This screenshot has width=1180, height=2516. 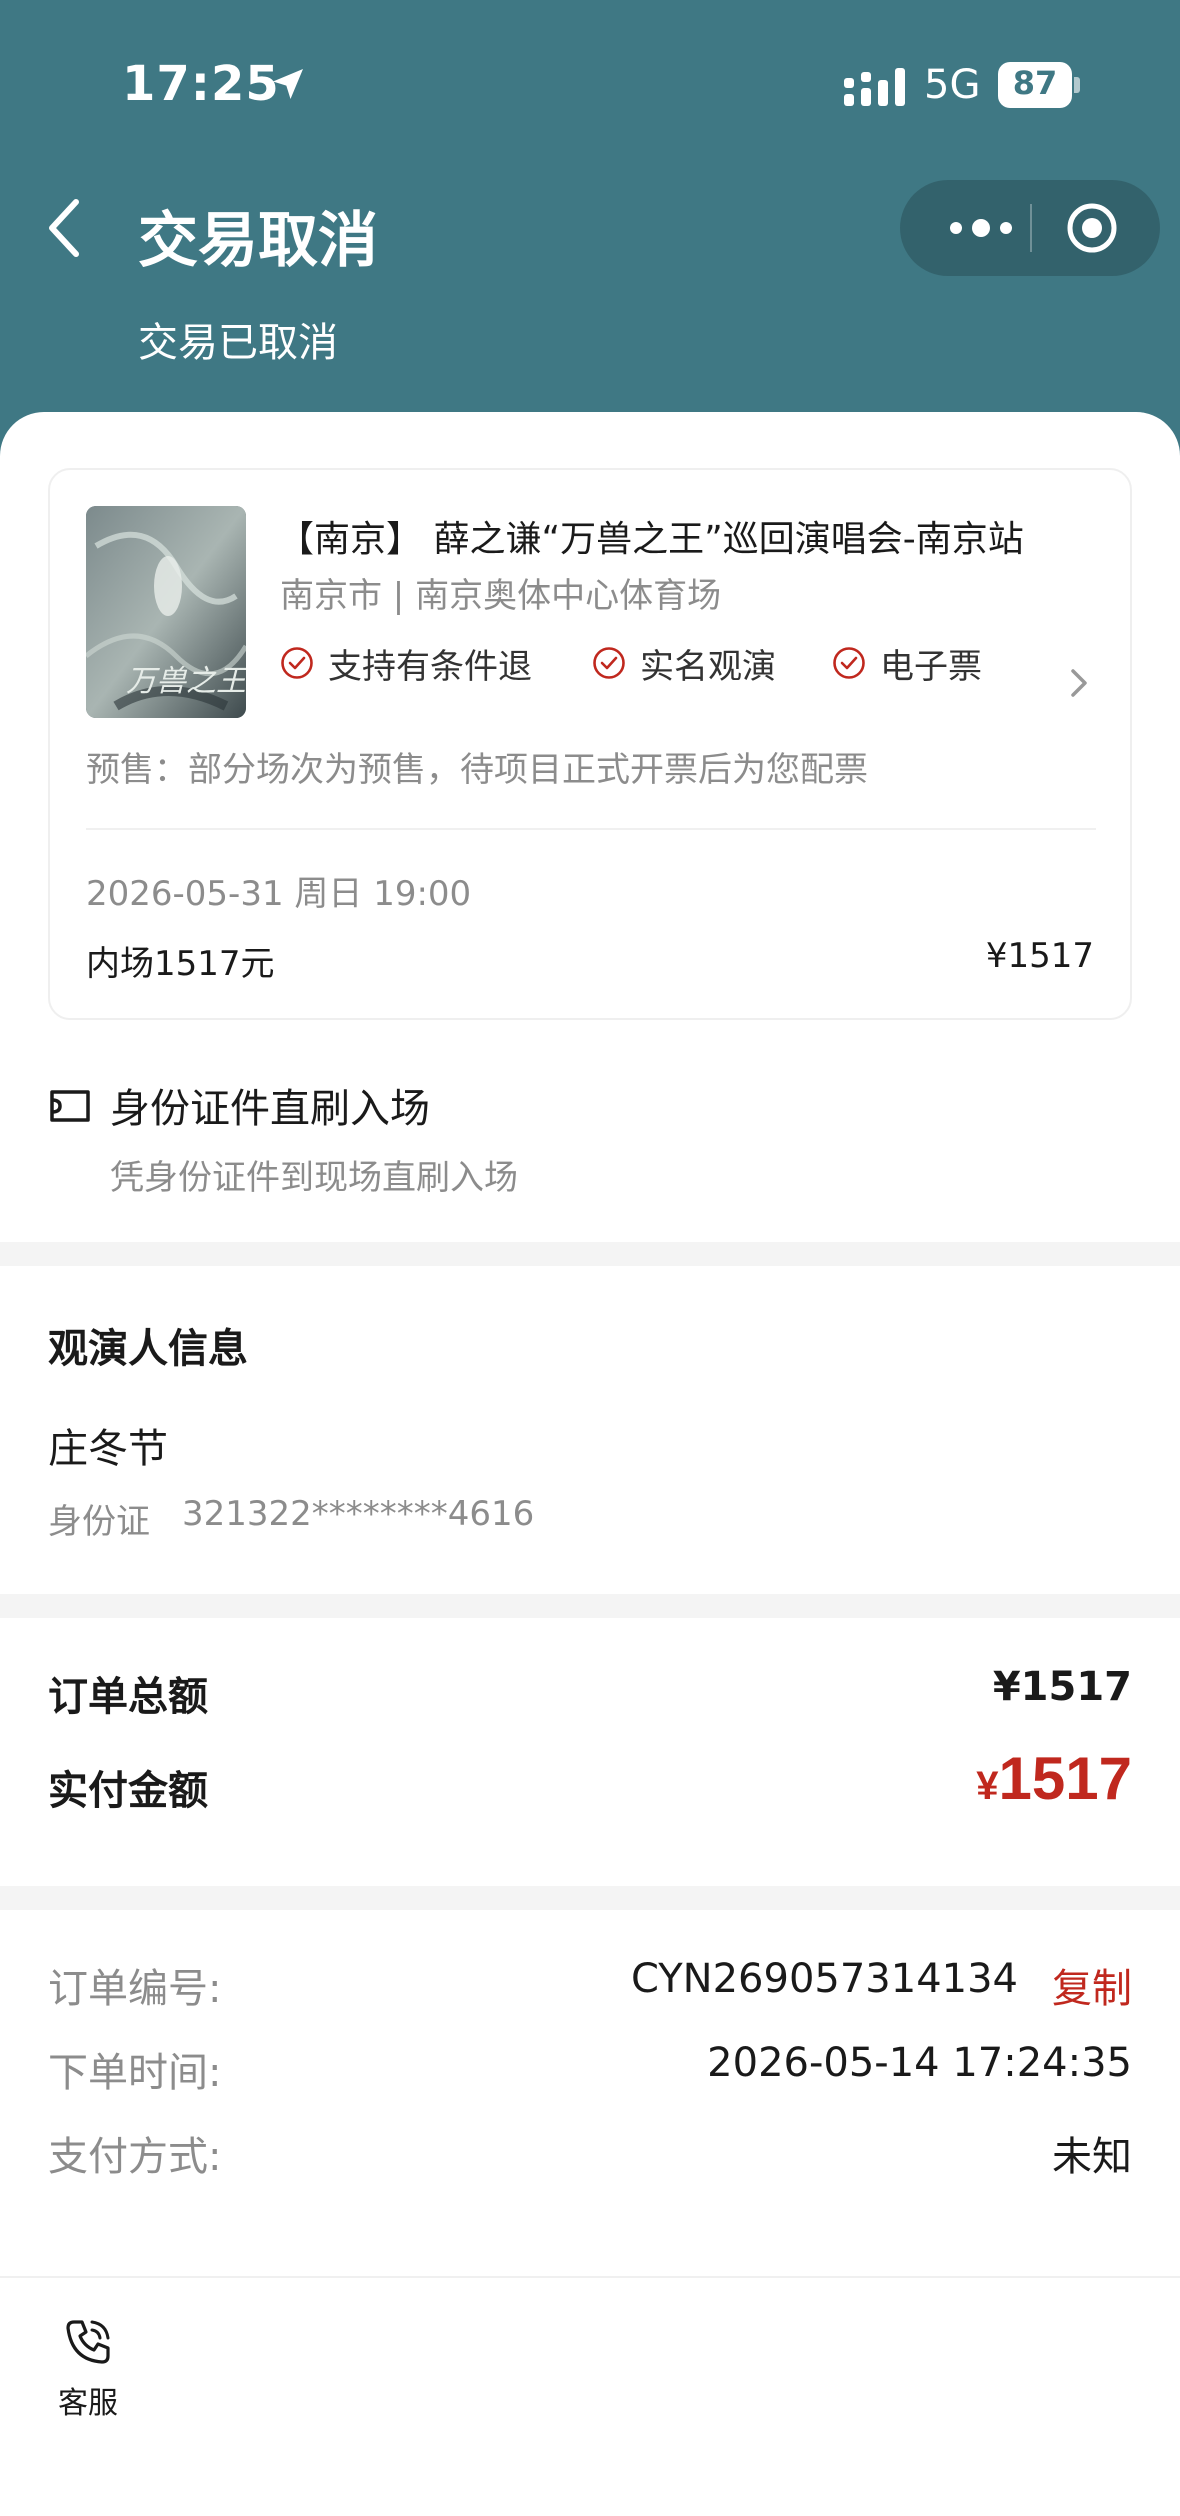 I want to click on viewer-section-title: 观演人信息, so click(x=148, y=1349).